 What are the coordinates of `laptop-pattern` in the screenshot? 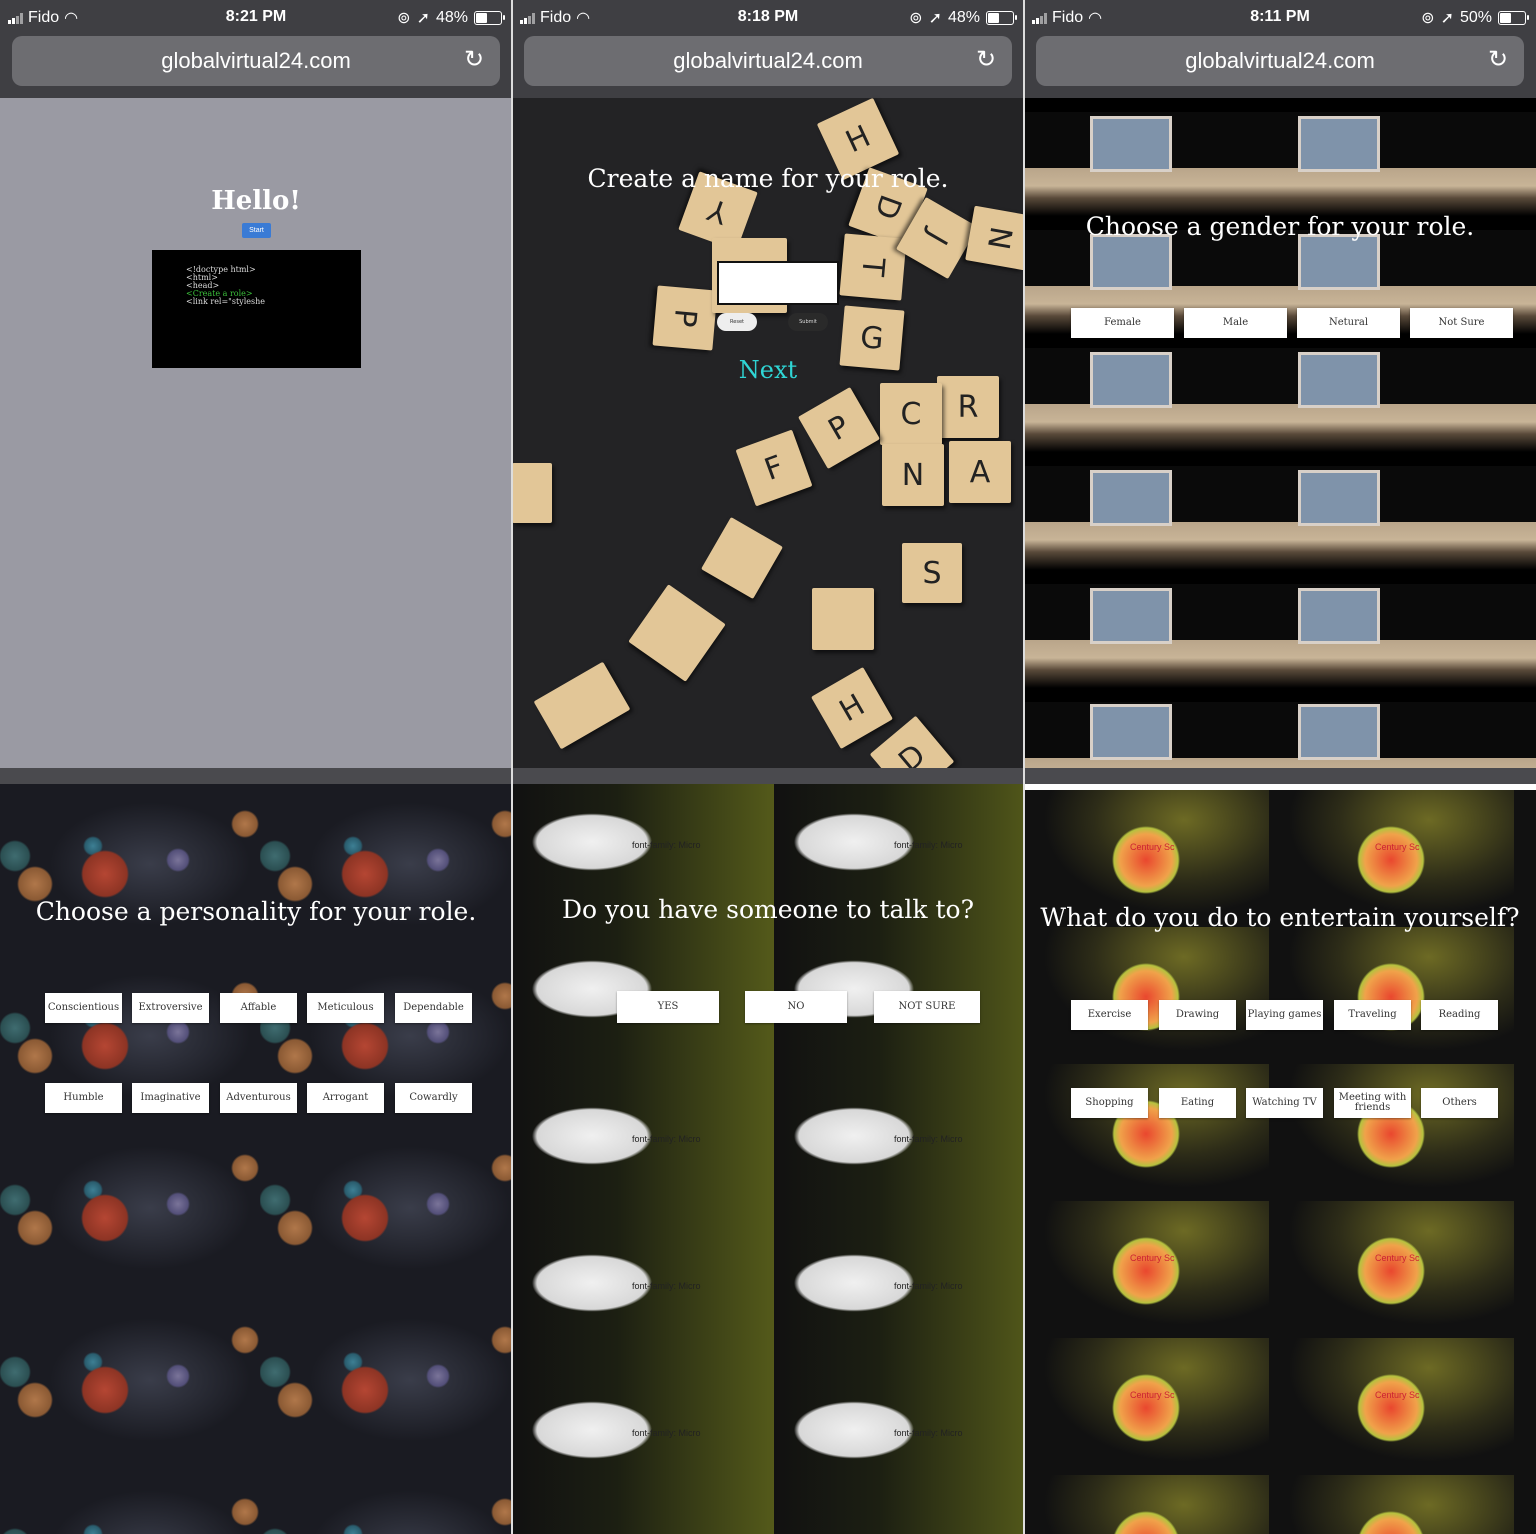 It's located at (1280, 433).